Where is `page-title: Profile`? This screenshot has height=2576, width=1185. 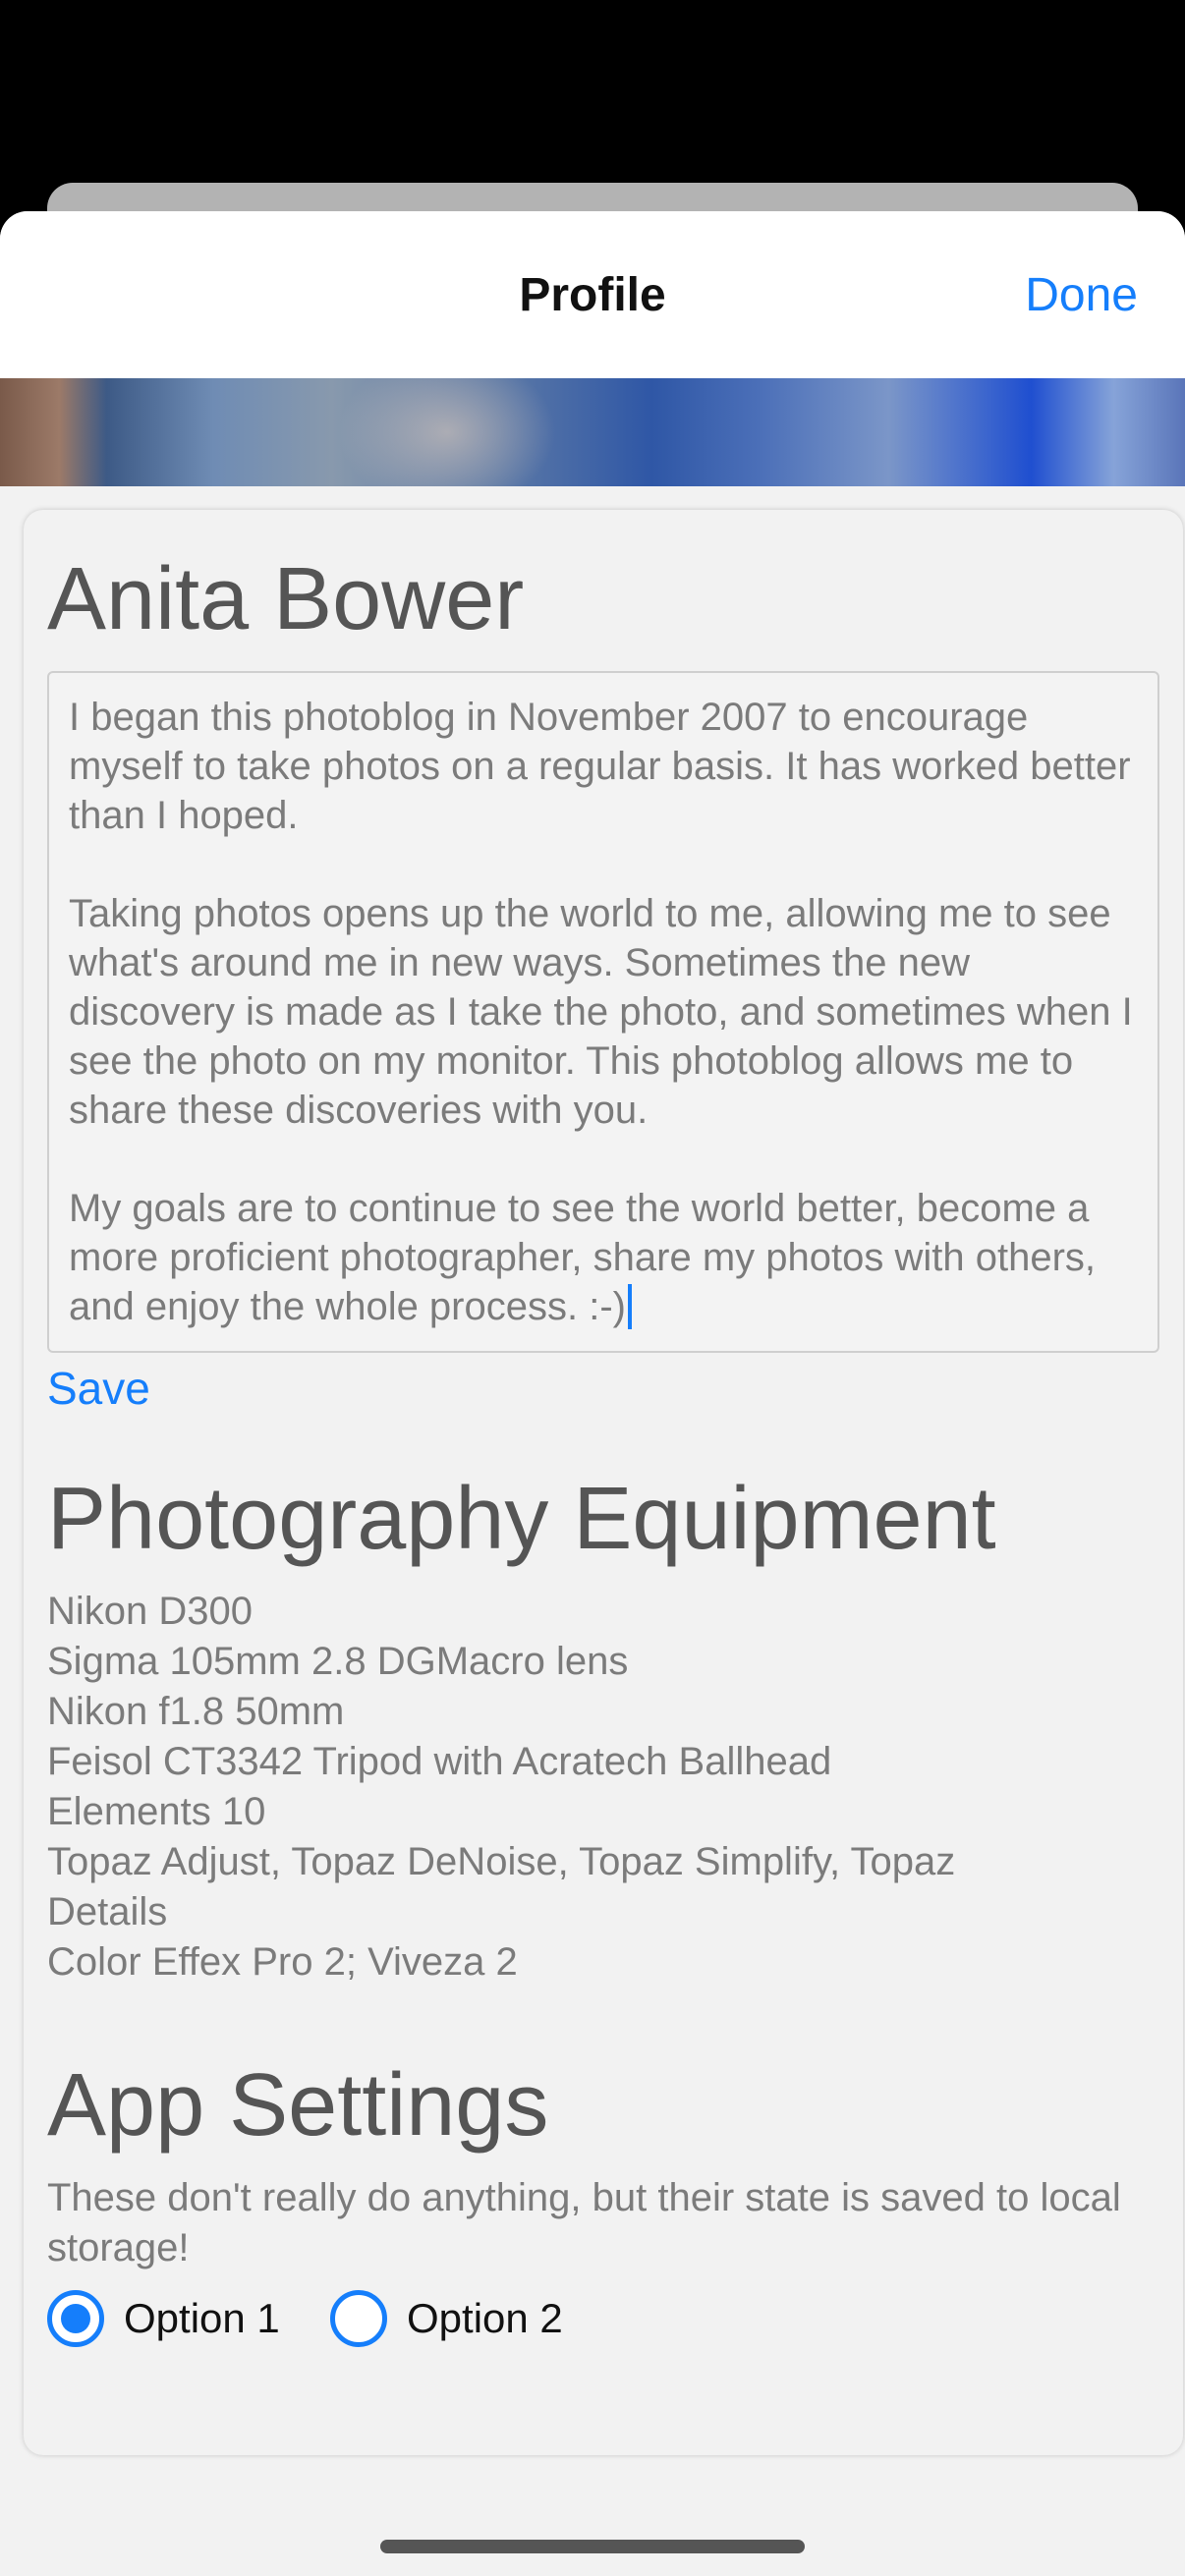 page-title: Profile is located at coordinates (592, 295).